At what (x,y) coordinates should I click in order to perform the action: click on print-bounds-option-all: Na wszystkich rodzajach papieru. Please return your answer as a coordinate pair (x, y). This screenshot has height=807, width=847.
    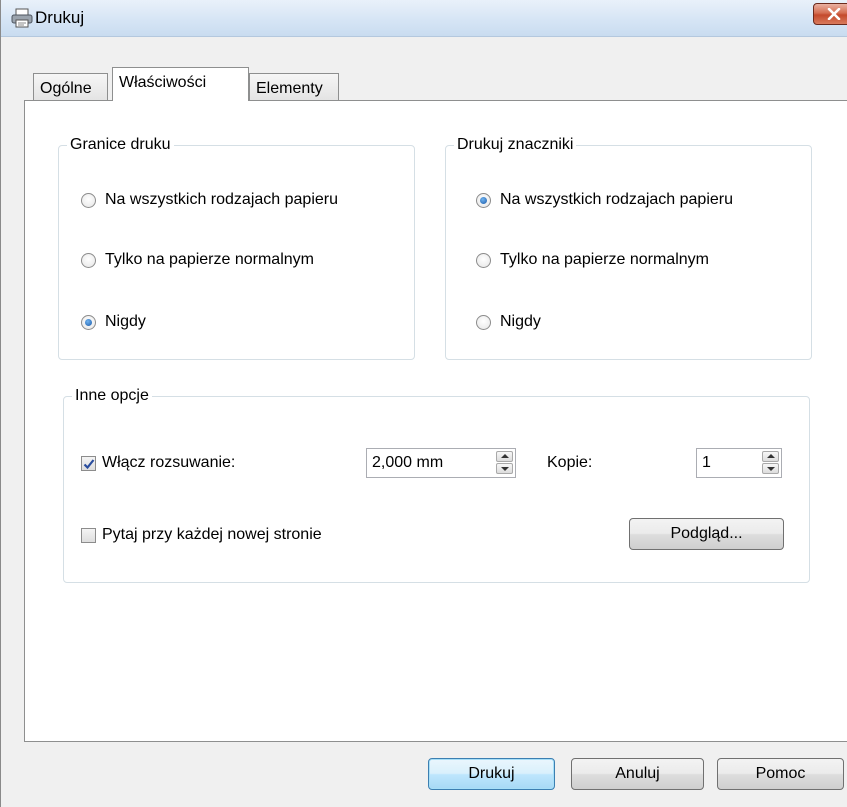
    Looking at the image, I should click on (209, 200).